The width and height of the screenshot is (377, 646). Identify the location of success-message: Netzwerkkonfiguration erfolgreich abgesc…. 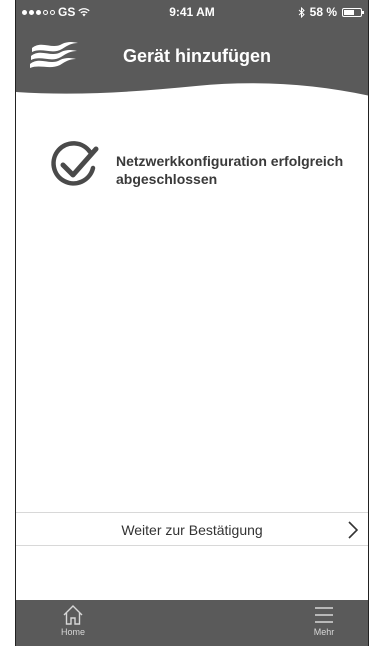
(206, 166).